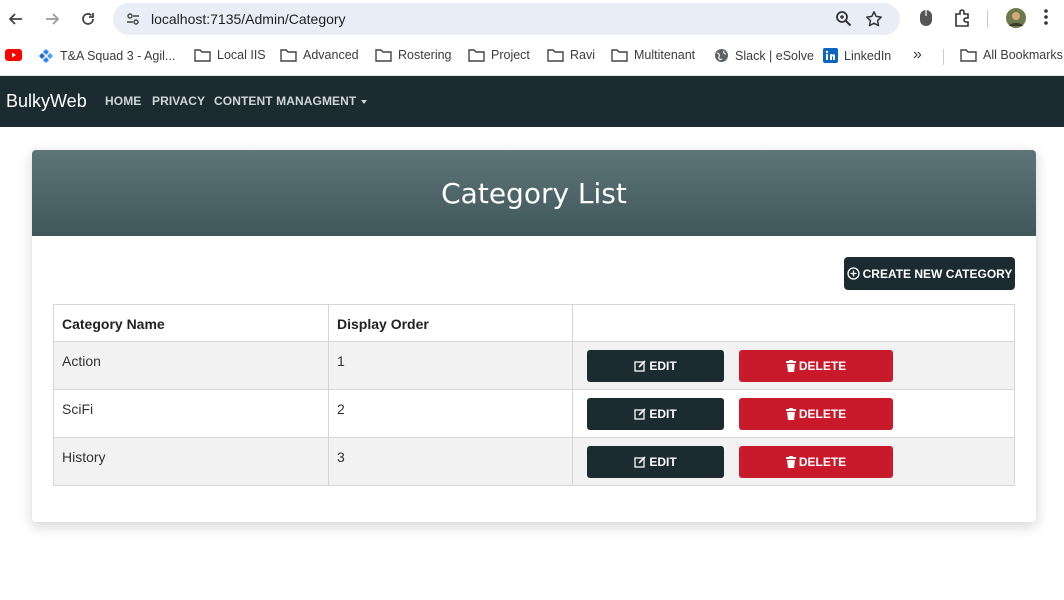 The height and width of the screenshot is (600, 1064). What do you see at coordinates (191, 413) in the screenshot?
I see `cell-category-name: SciFi` at bounding box center [191, 413].